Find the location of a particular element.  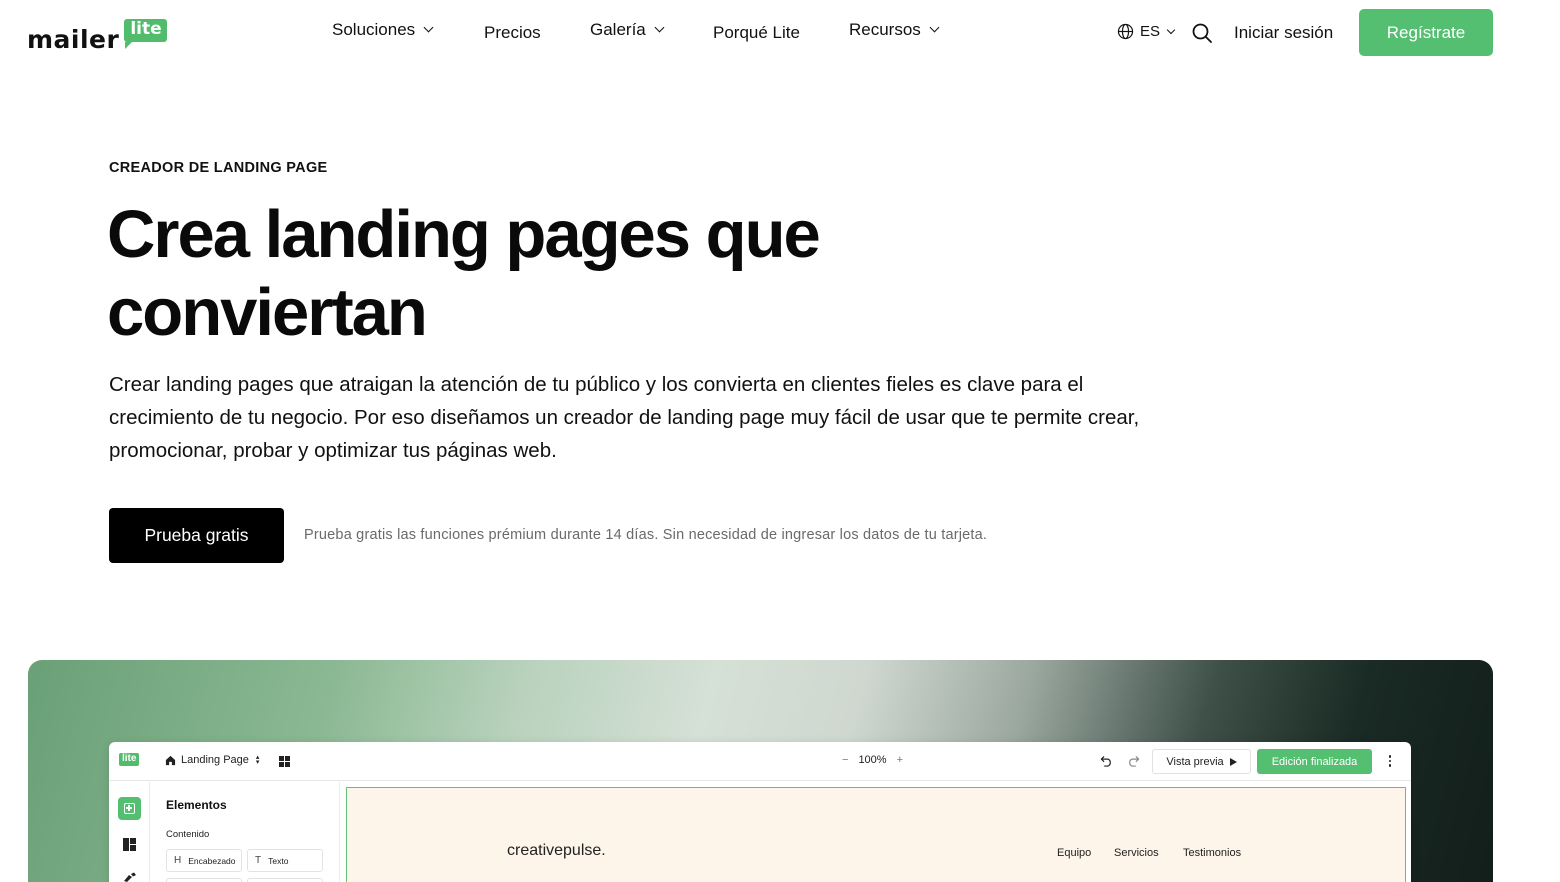

element-text: T Texto is located at coordinates (285, 860).